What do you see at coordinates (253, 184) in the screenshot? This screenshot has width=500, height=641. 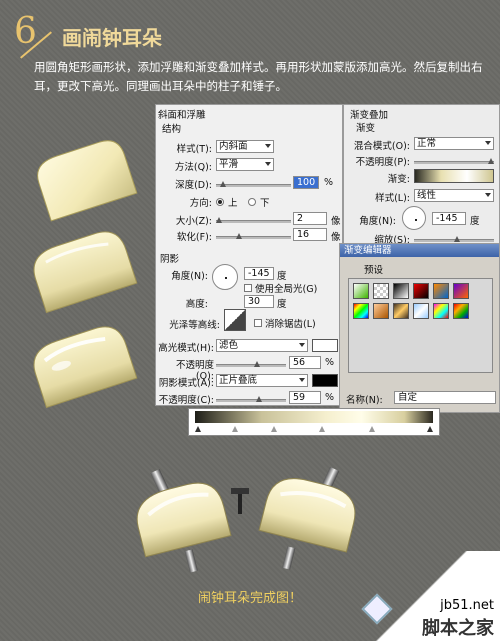 I see `depth-slider` at bounding box center [253, 184].